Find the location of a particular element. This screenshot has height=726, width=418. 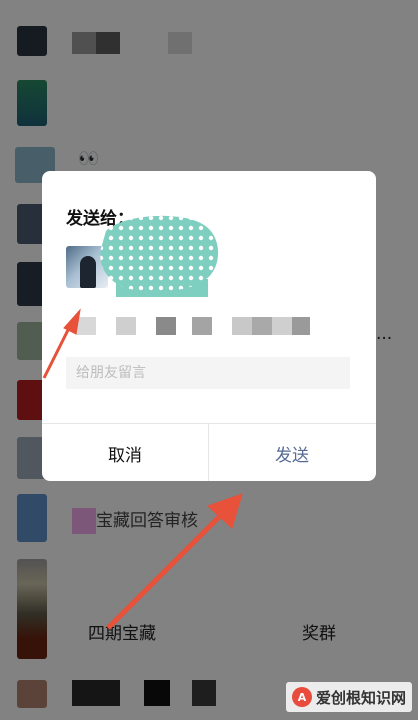

watermark-logo-icon: A is located at coordinates (302, 697).